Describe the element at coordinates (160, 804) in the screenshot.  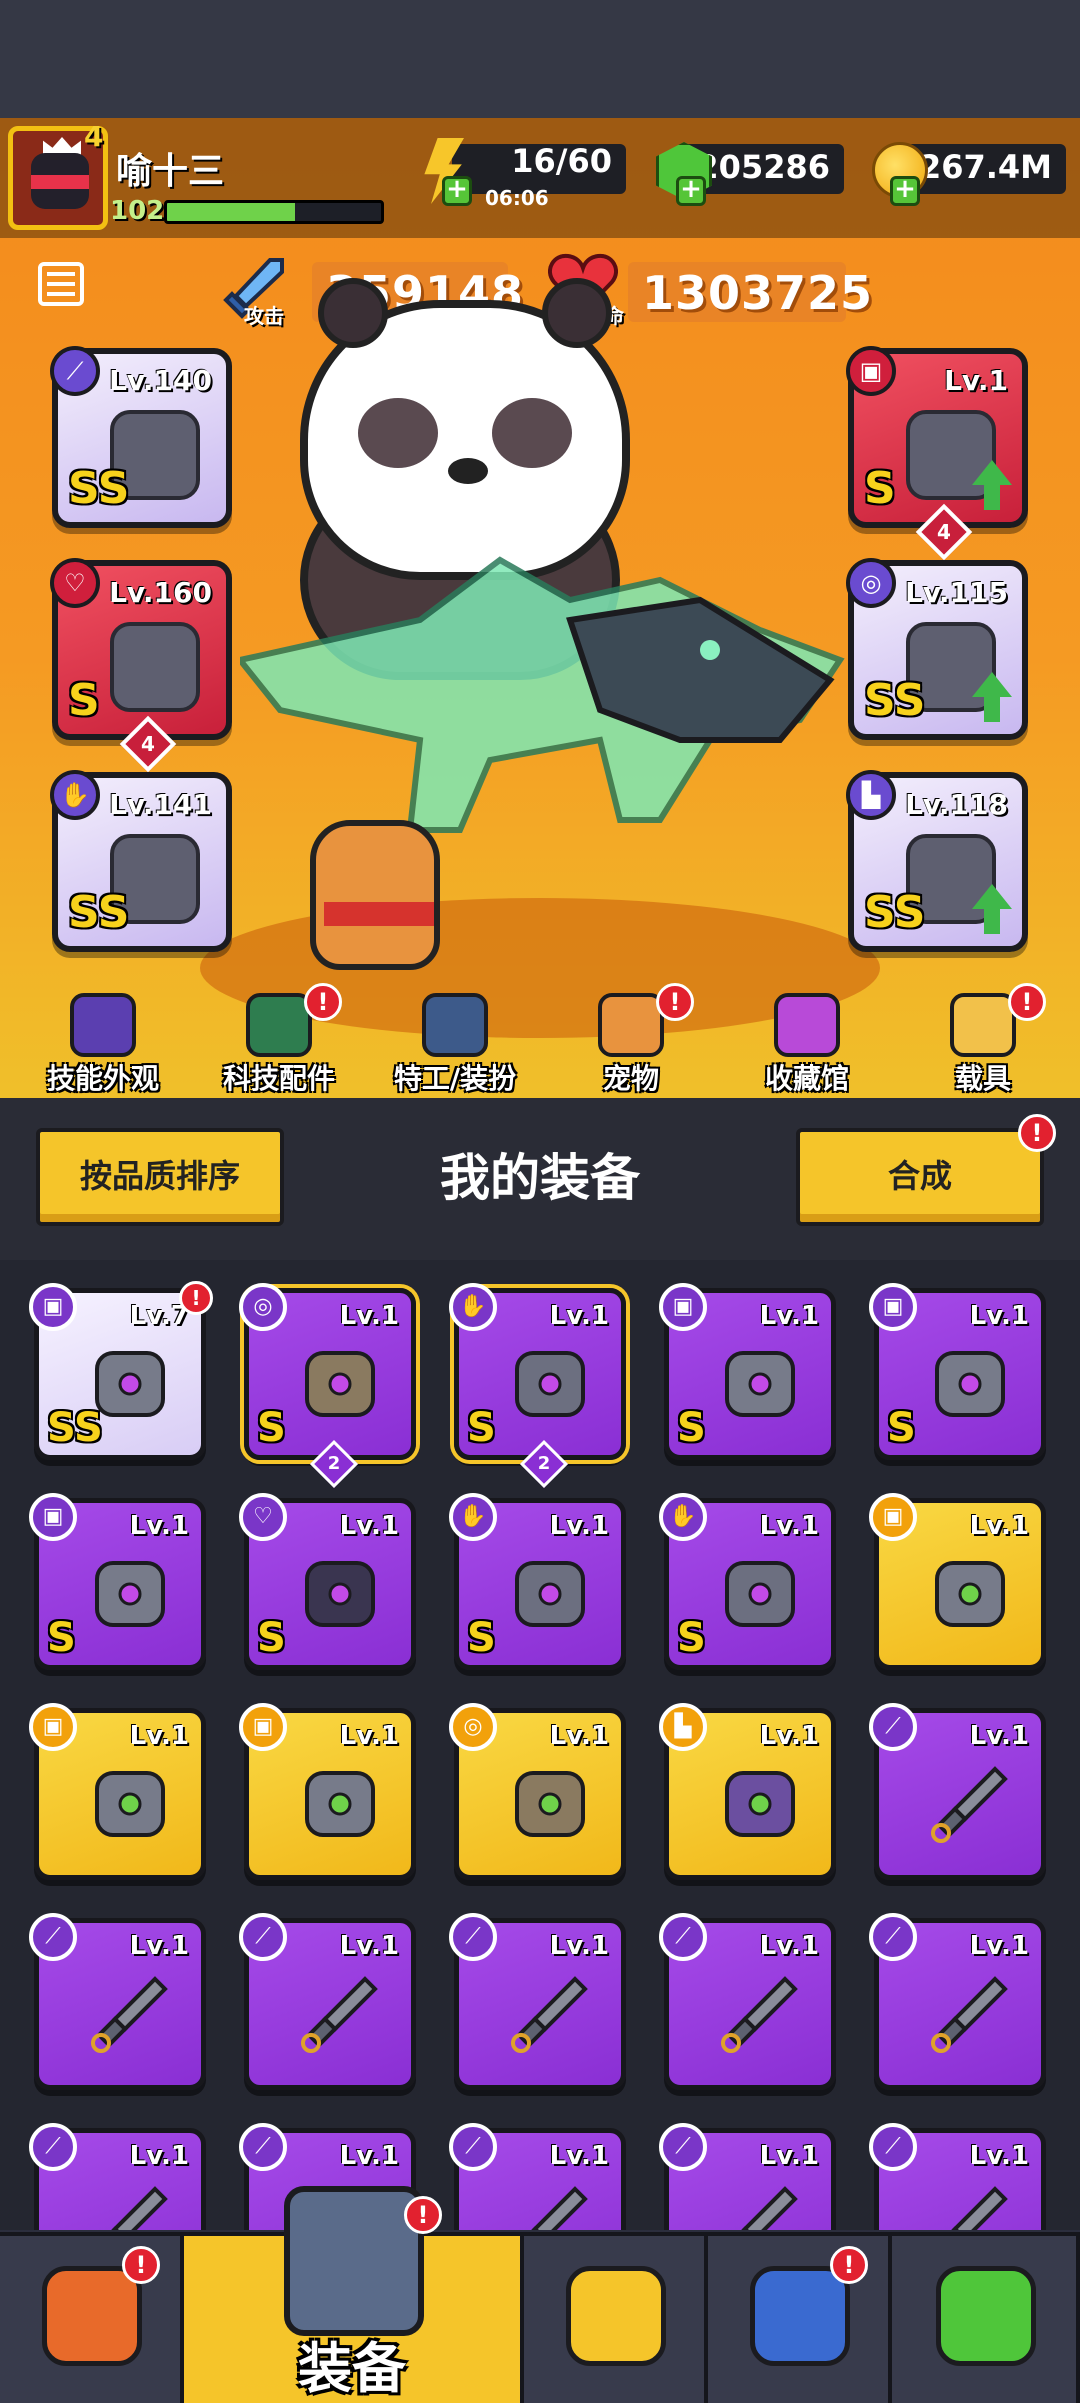
I see `slot-level: Lv.141` at that location.